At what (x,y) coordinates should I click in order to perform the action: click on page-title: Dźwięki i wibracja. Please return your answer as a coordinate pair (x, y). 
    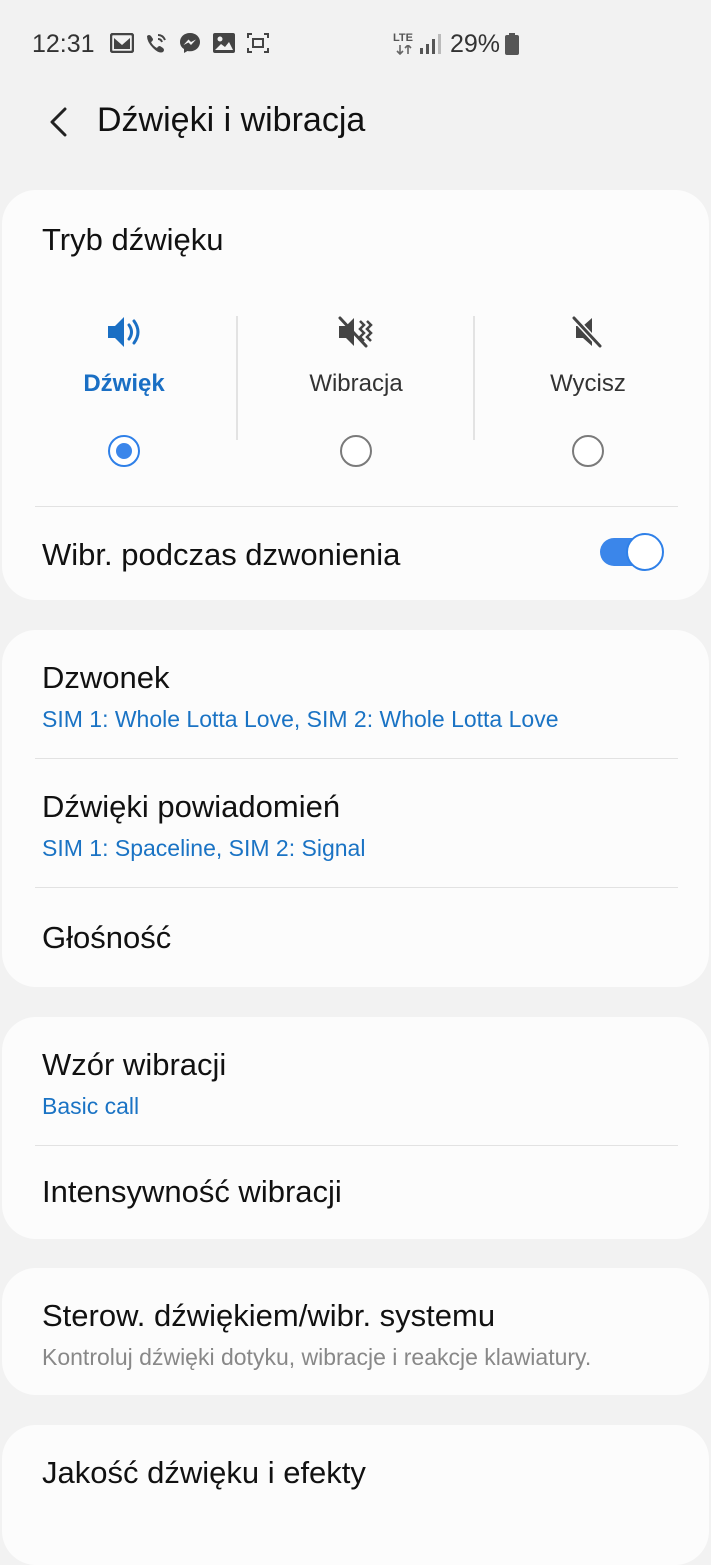
    Looking at the image, I should click on (231, 120).